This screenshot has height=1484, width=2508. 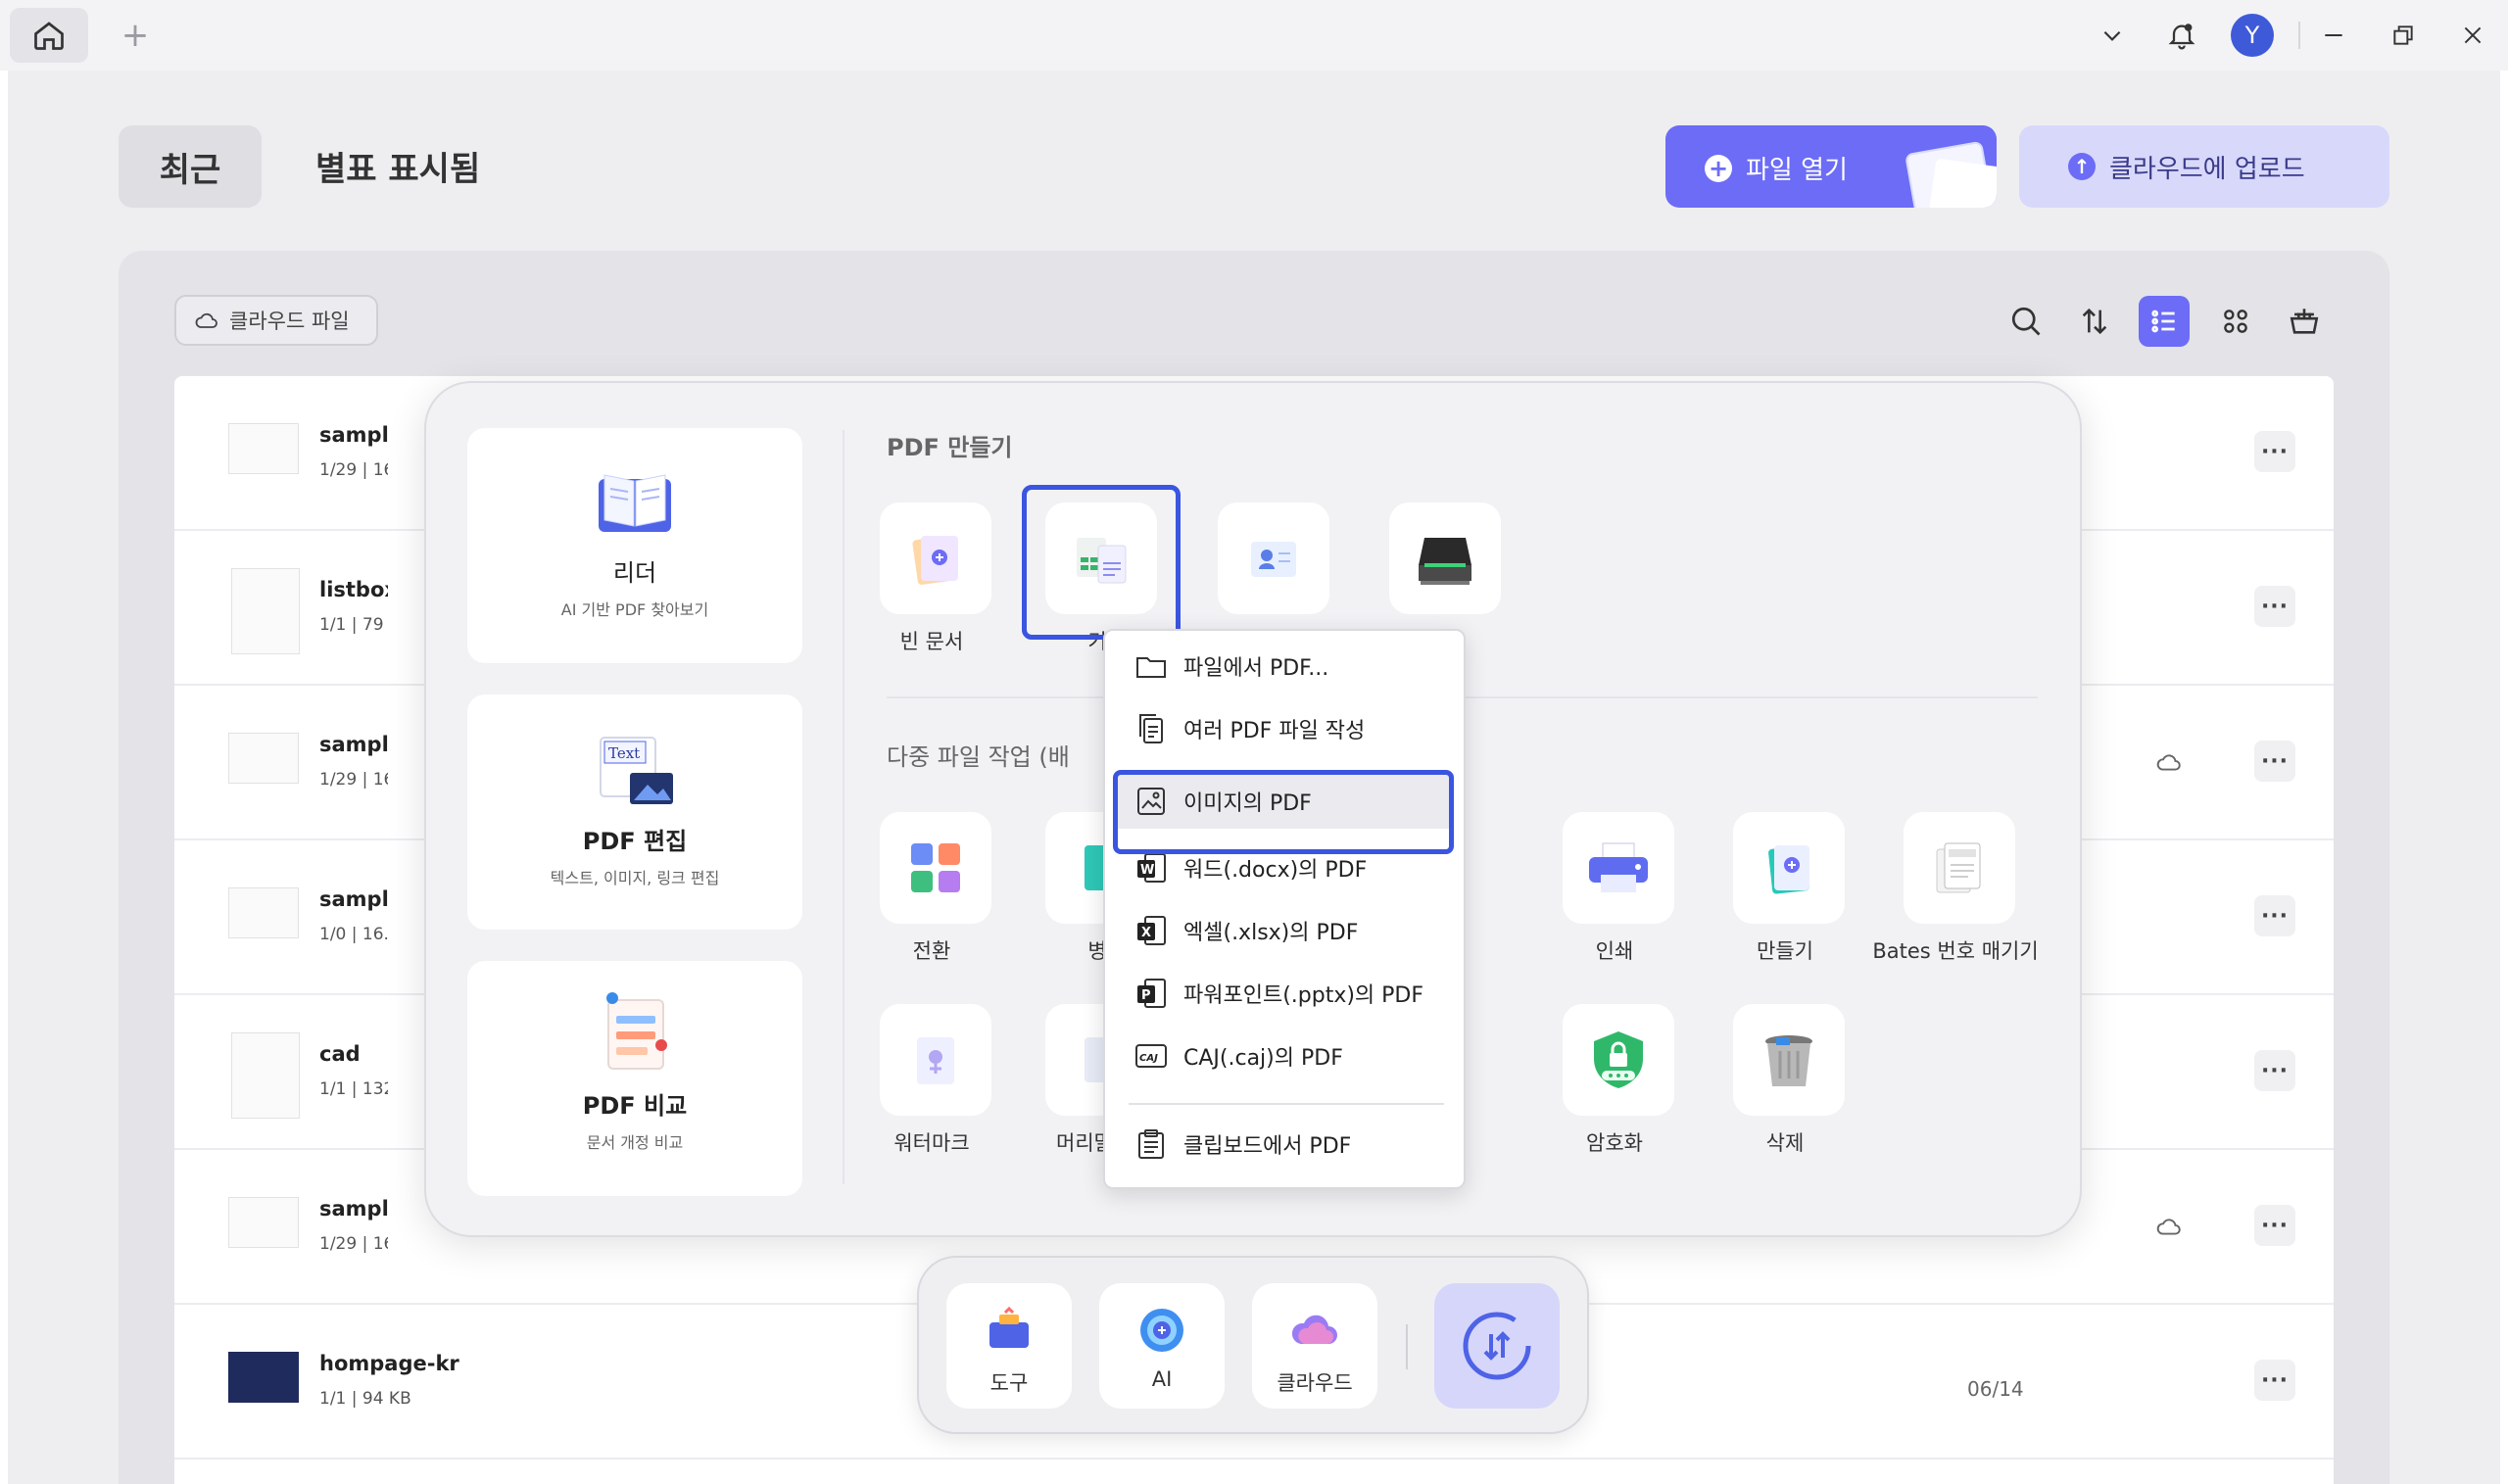 What do you see at coordinates (1303, 995) in the screenshot?
I see `menu-item-label: 파워포인트(.pptx)의 PDF` at bounding box center [1303, 995].